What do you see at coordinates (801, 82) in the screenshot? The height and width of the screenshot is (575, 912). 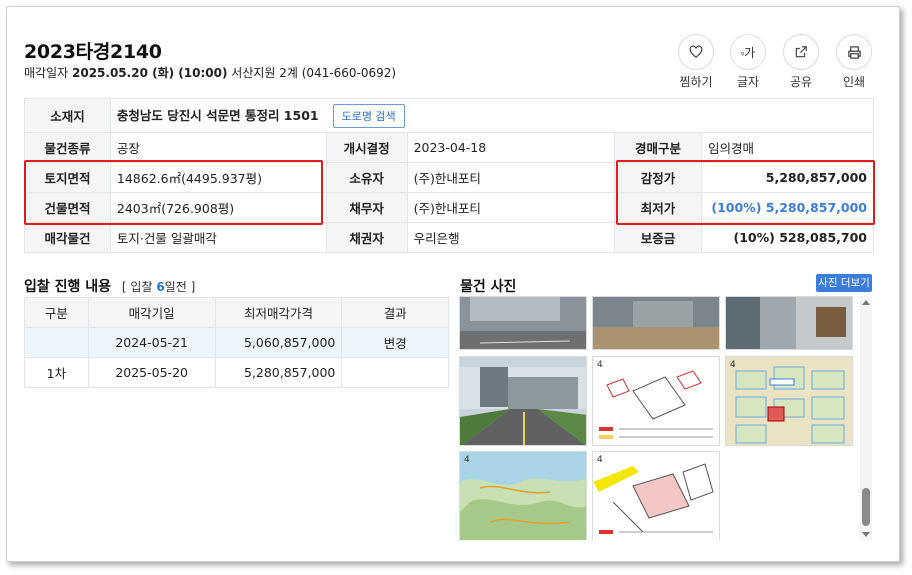 I see `share-label: 공유` at bounding box center [801, 82].